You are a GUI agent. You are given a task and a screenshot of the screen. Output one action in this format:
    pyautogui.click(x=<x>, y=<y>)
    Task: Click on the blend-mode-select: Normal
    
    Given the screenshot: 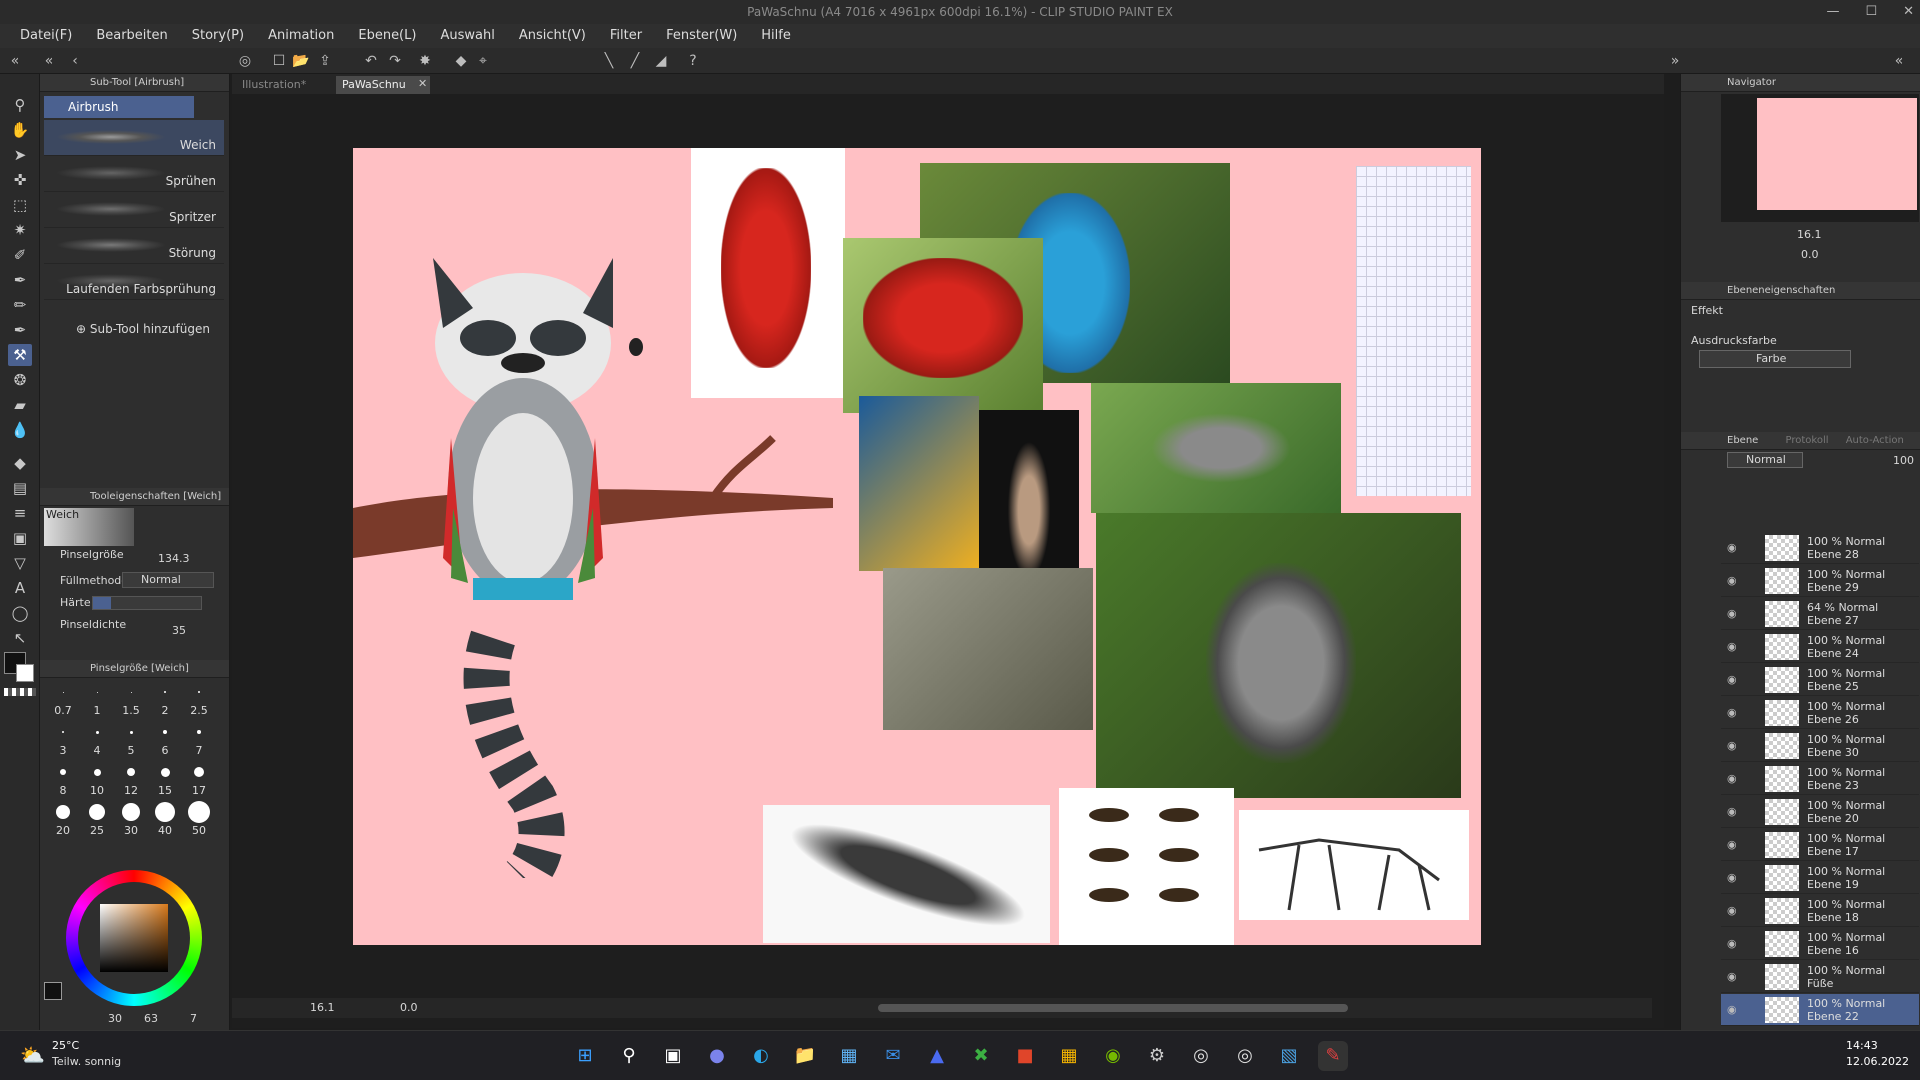 What is the action you would take?
    pyautogui.click(x=1765, y=460)
    